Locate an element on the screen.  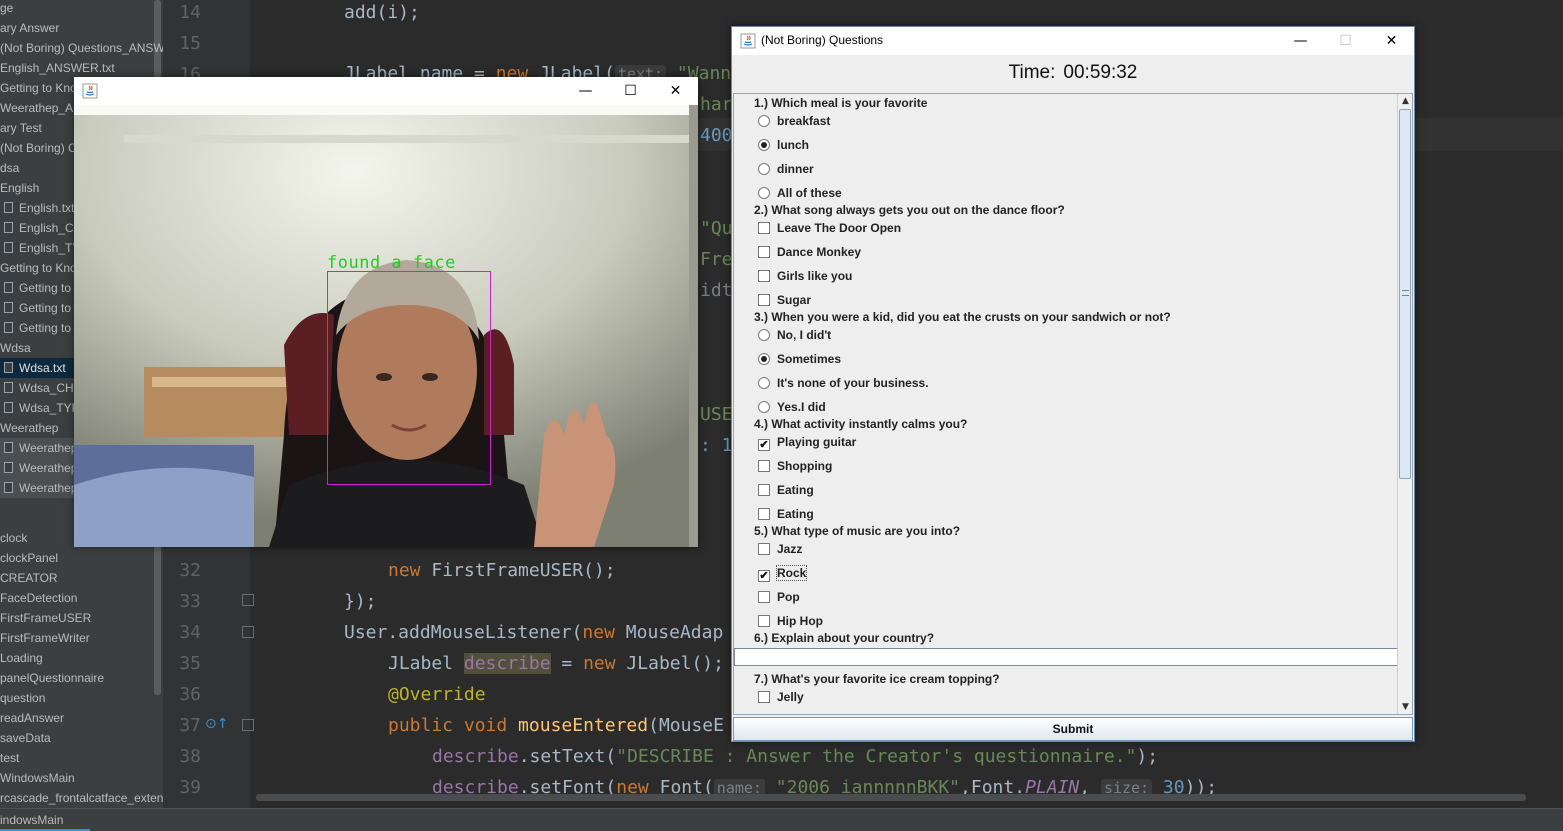
checkbox-option: Shopping is located at coordinates (795, 466).